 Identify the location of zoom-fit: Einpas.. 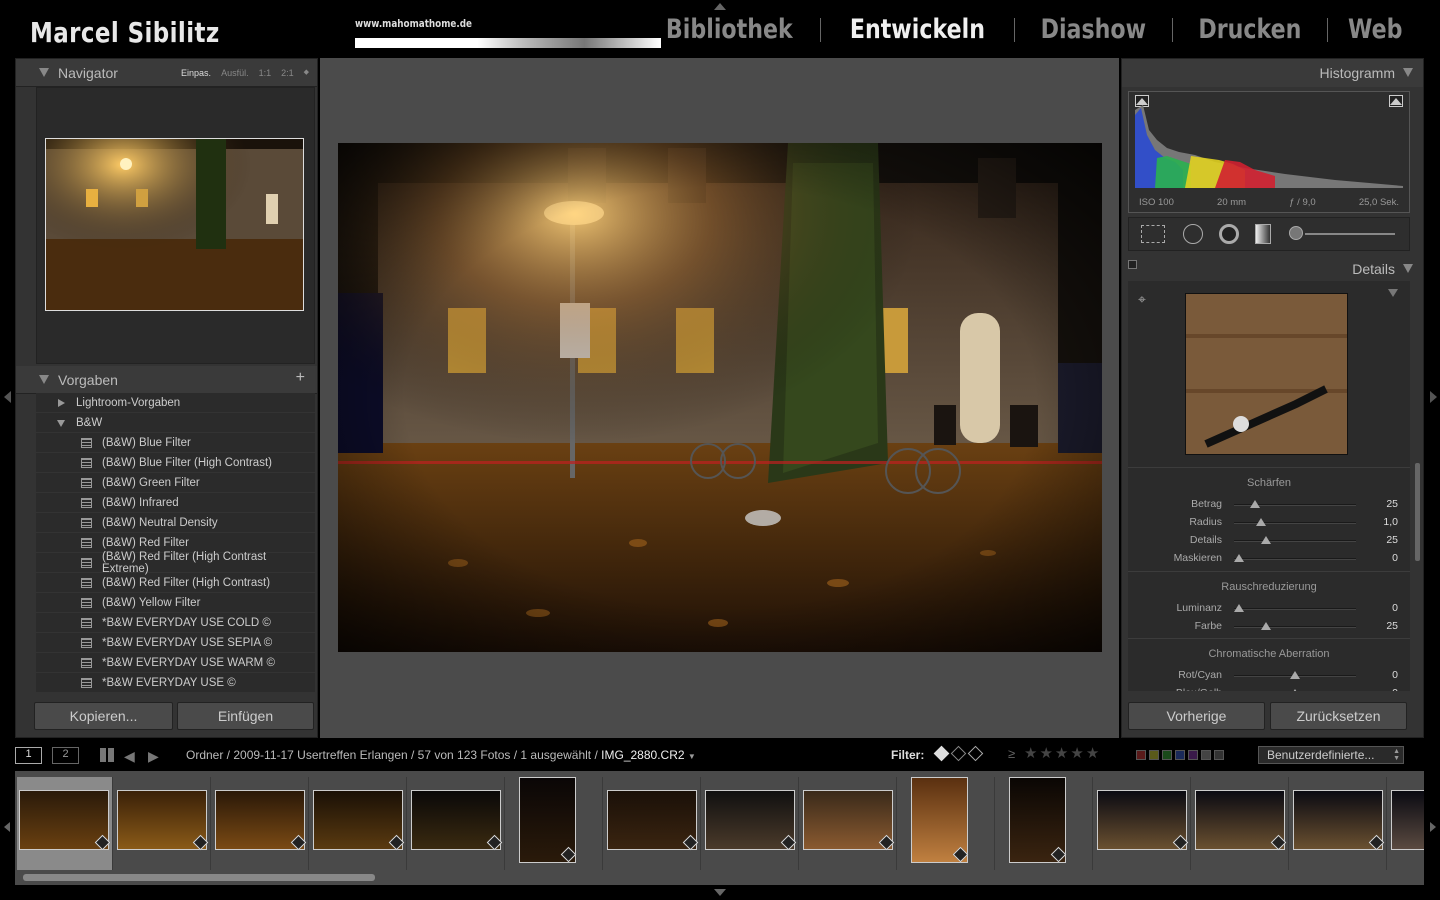
(196, 73).